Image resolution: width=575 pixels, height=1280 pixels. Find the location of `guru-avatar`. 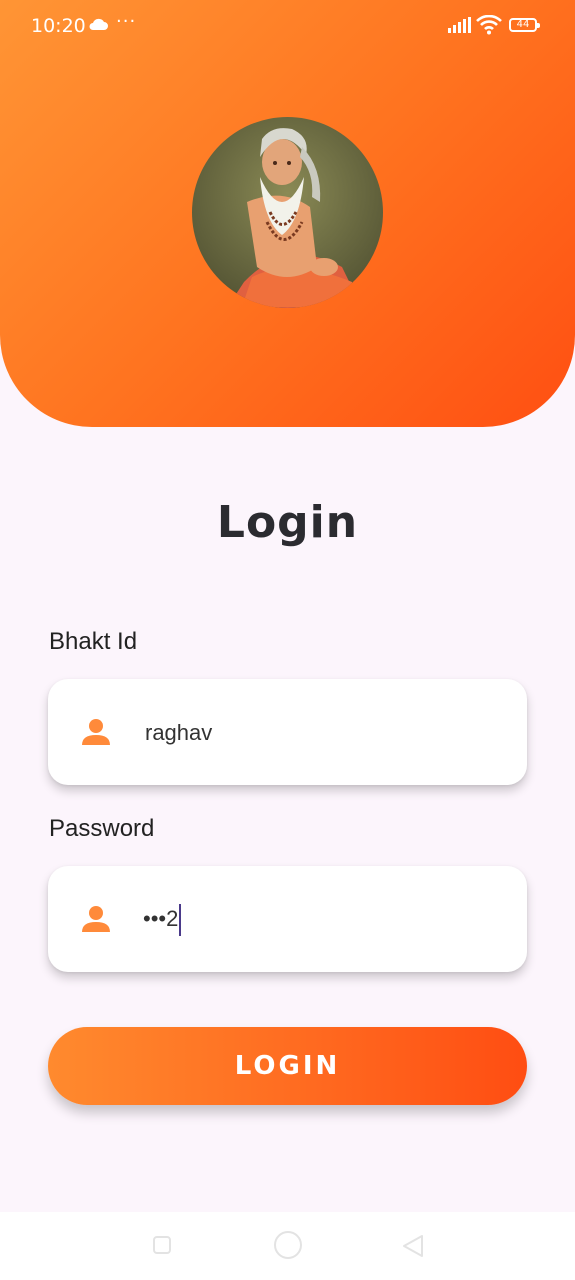

guru-avatar is located at coordinates (287, 212).